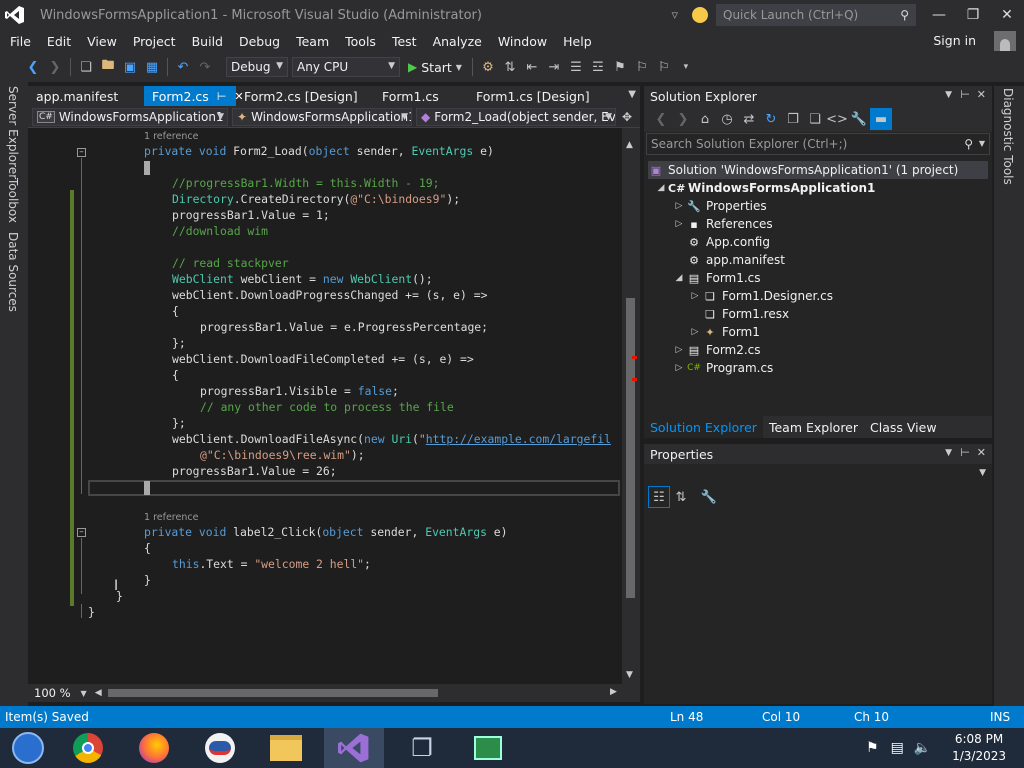 The image size is (1024, 768). I want to click on new-project-icon: ❏, so click(86, 67).